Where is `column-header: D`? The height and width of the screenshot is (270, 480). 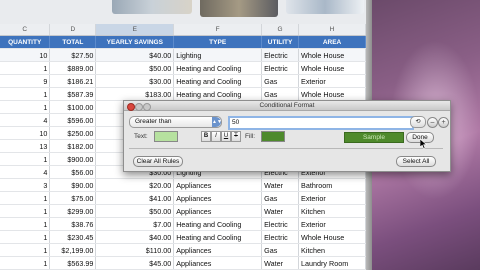
column-header: D is located at coordinates (73, 30).